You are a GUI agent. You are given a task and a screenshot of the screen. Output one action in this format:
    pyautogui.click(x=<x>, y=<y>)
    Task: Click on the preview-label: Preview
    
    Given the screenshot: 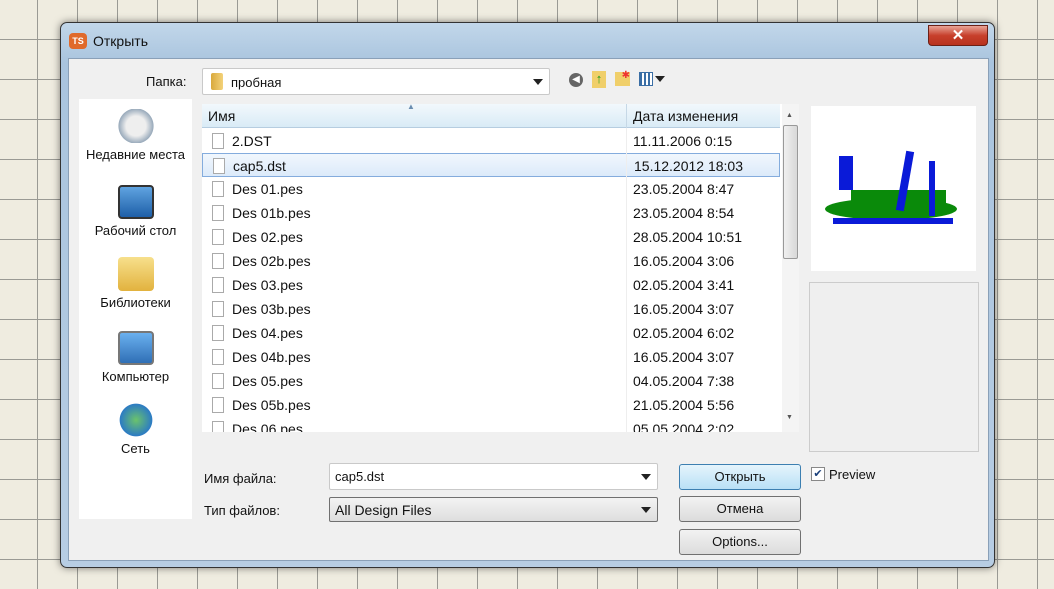 What is the action you would take?
    pyautogui.click(x=852, y=474)
    